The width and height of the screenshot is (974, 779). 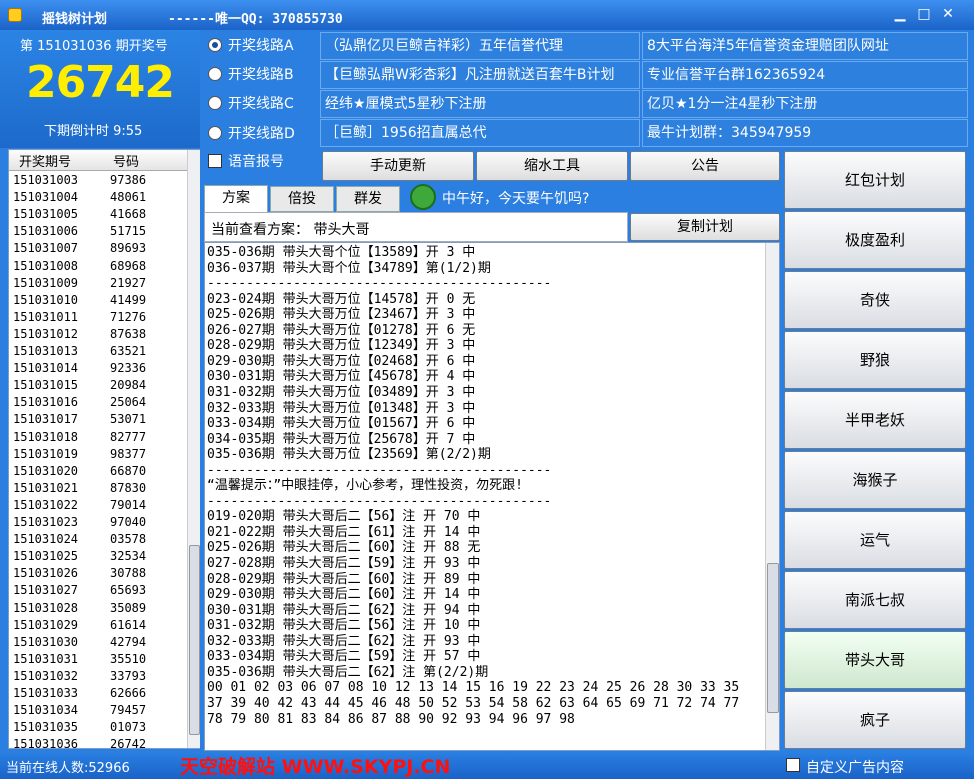 What do you see at coordinates (480, 104) in the screenshot?
I see `ad-link: 经纬★厘模式5星秒下注册` at bounding box center [480, 104].